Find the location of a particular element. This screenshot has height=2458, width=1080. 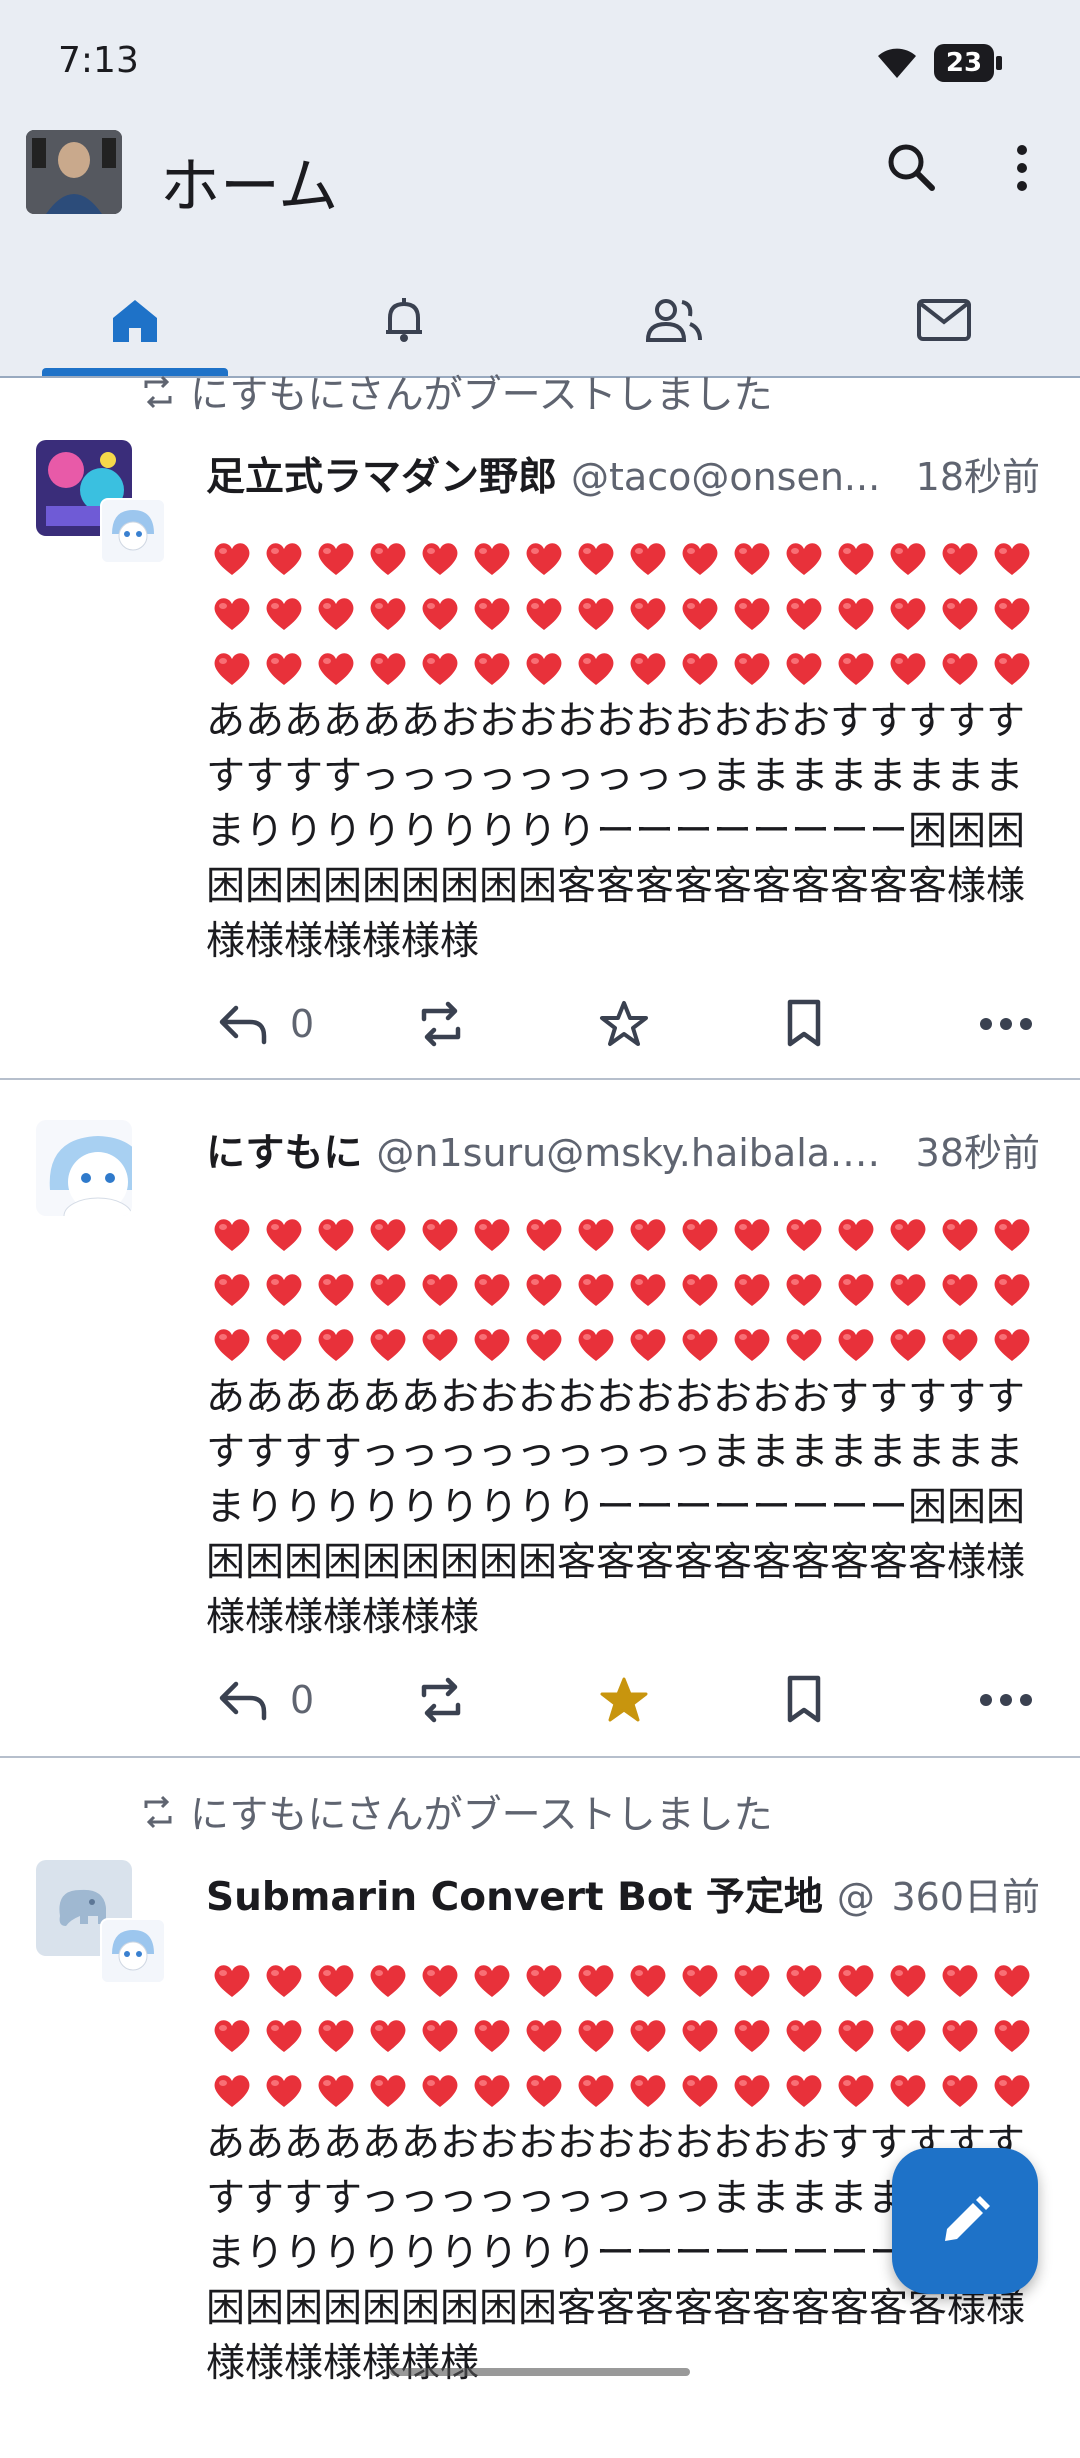

post-time: 360日前 is located at coordinates (965, 1897).